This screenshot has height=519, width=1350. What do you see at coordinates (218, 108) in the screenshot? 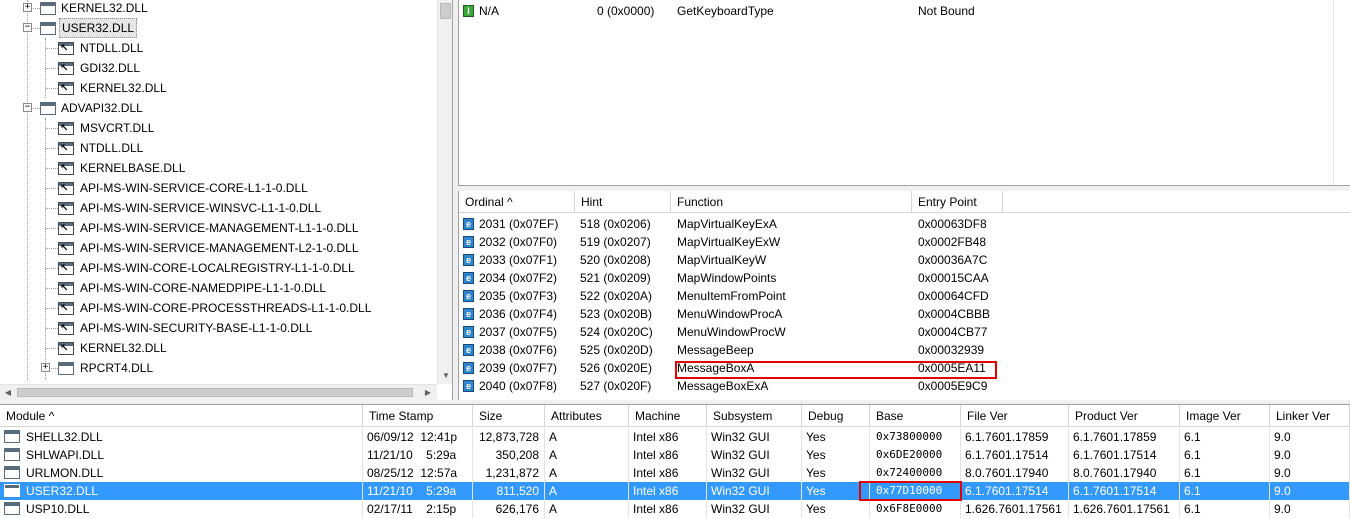
I see `tree-node-module: − ADVAPI32.DLL` at bounding box center [218, 108].